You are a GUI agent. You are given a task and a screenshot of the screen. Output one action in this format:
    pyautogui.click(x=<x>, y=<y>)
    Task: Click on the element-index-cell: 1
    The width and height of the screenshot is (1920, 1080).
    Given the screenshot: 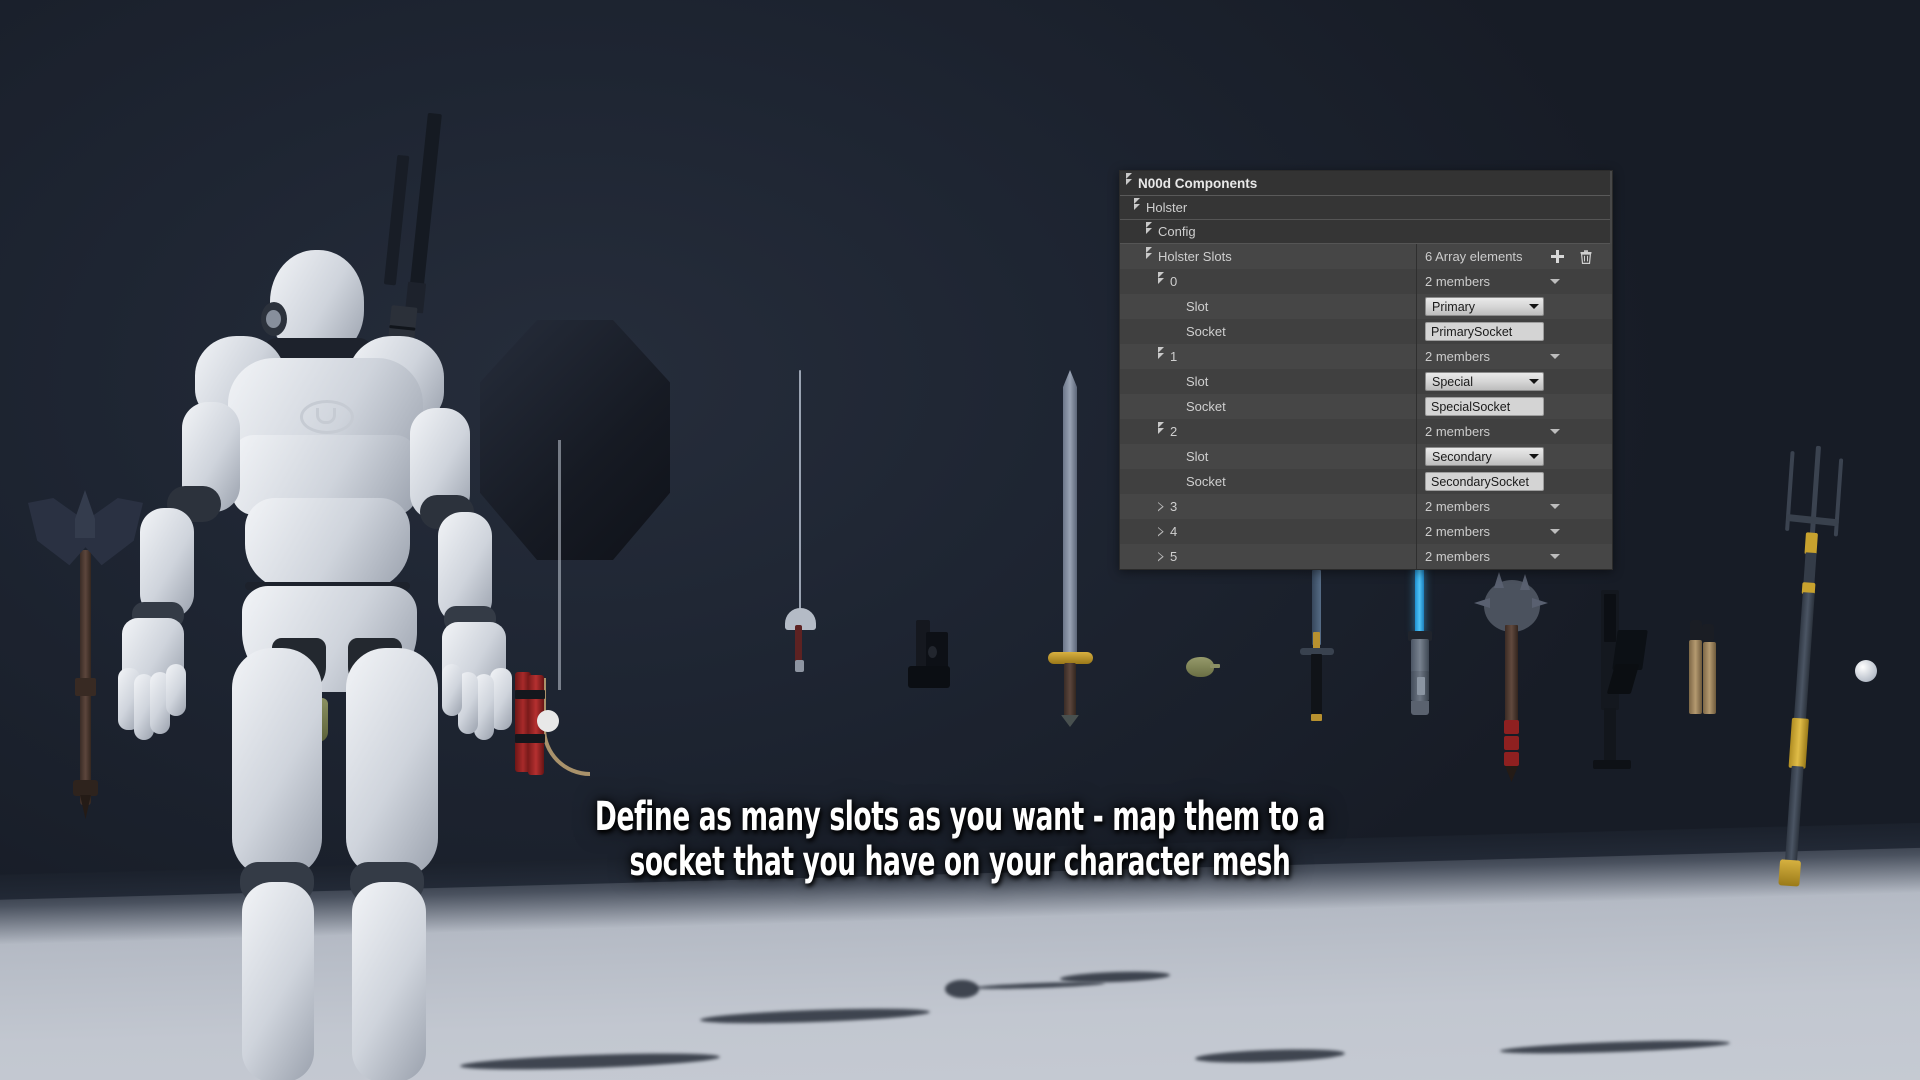 What is the action you would take?
    pyautogui.click(x=1268, y=356)
    